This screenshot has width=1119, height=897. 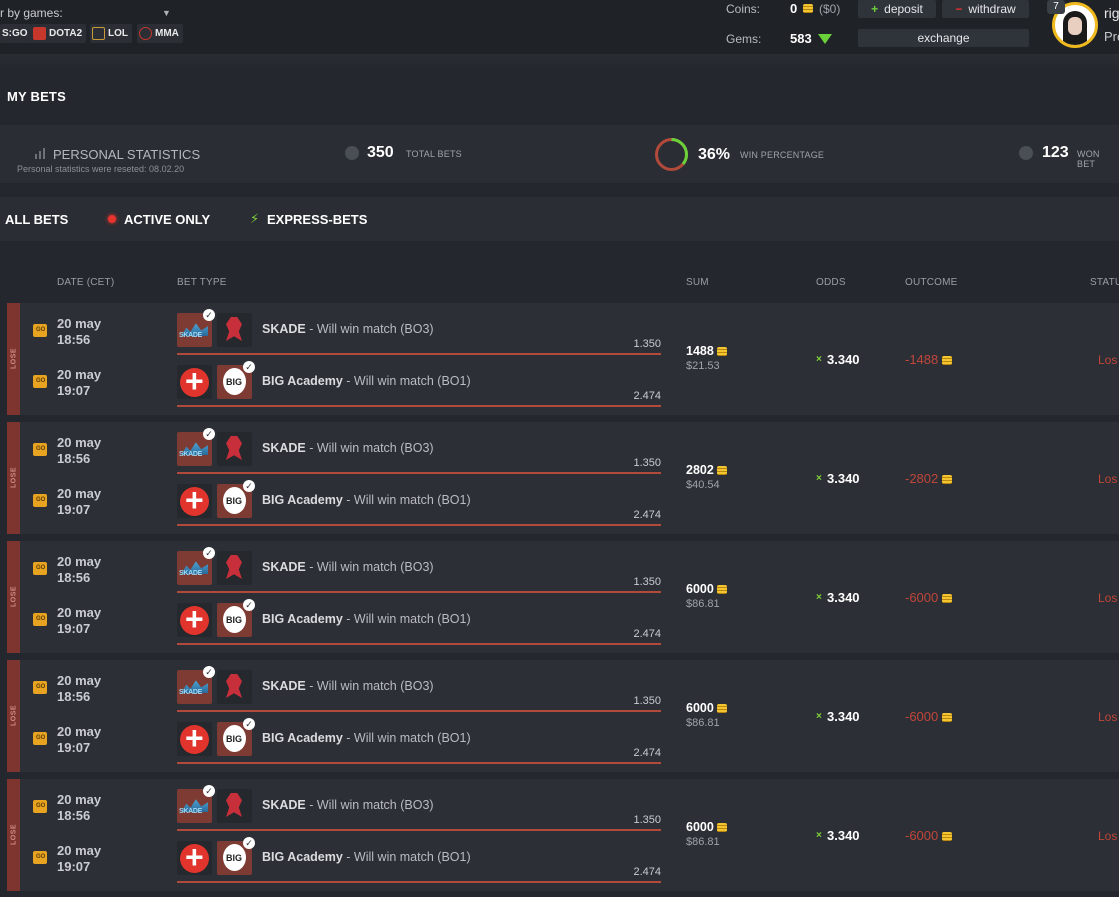 I want to click on column-header-bet-type: BET TYPE, so click(x=202, y=282).